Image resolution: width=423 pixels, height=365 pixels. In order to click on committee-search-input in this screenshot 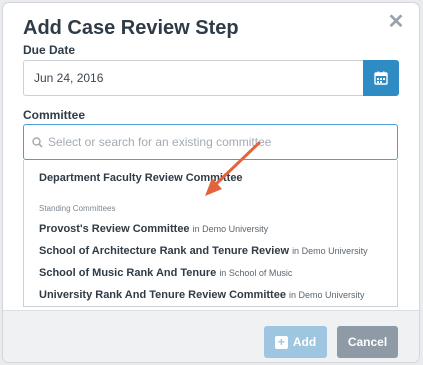, I will do `click(208, 142)`.